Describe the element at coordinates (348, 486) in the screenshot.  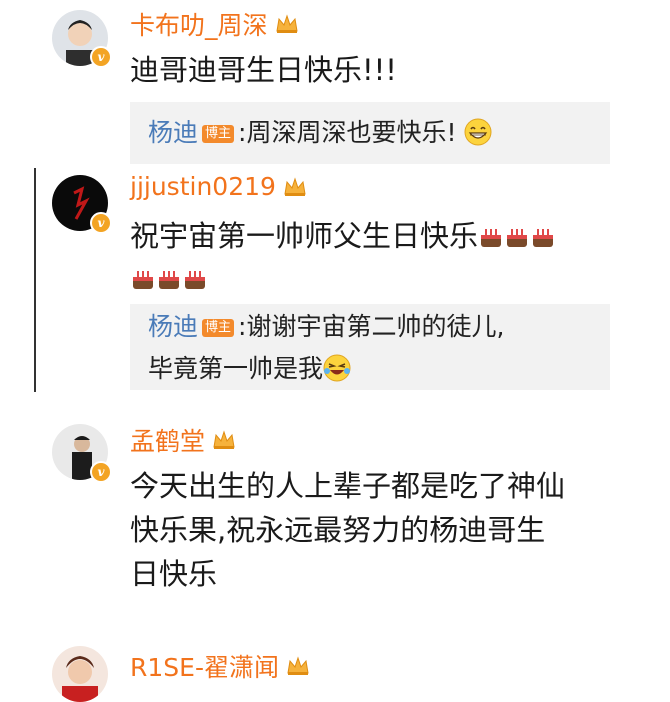
I see `comment-text-line: 今天出生的人上辈子都是吃了神仙` at that location.